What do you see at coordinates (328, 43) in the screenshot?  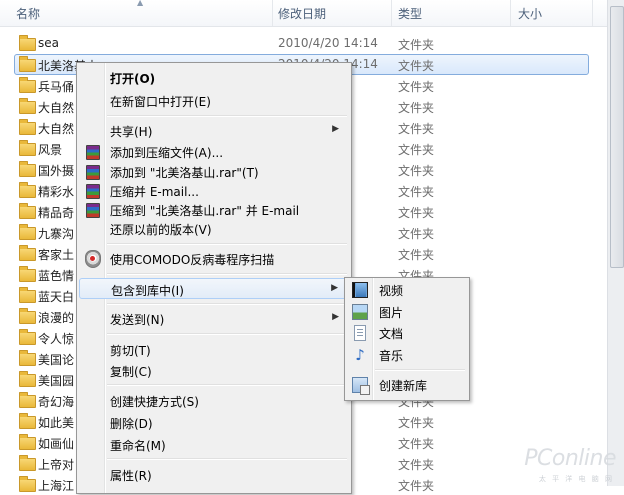 I see `file-date: 2010/4/20 14:14` at bounding box center [328, 43].